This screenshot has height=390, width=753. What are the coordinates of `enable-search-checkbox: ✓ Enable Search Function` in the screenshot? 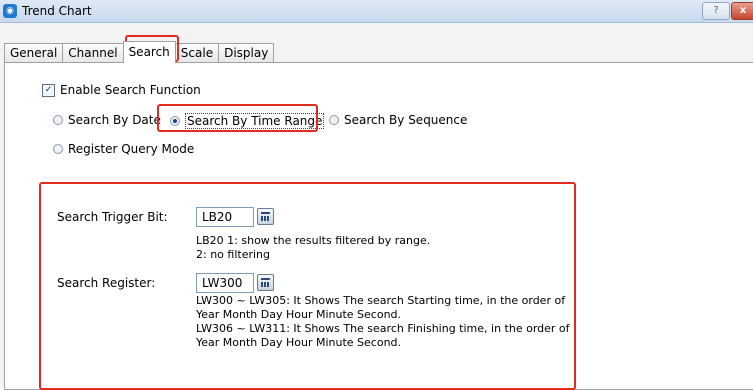 It's located at (121, 90).